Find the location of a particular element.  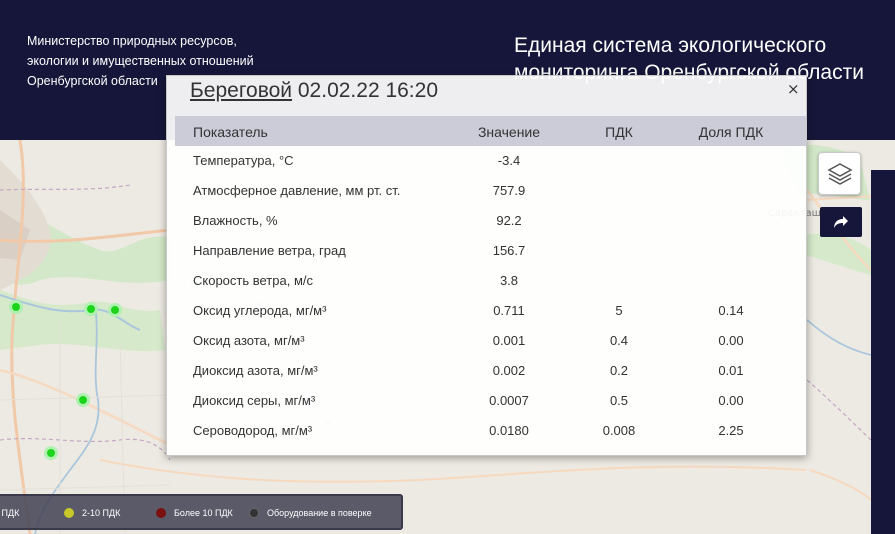

legend-item: 2 ПДК is located at coordinates (9, 513).